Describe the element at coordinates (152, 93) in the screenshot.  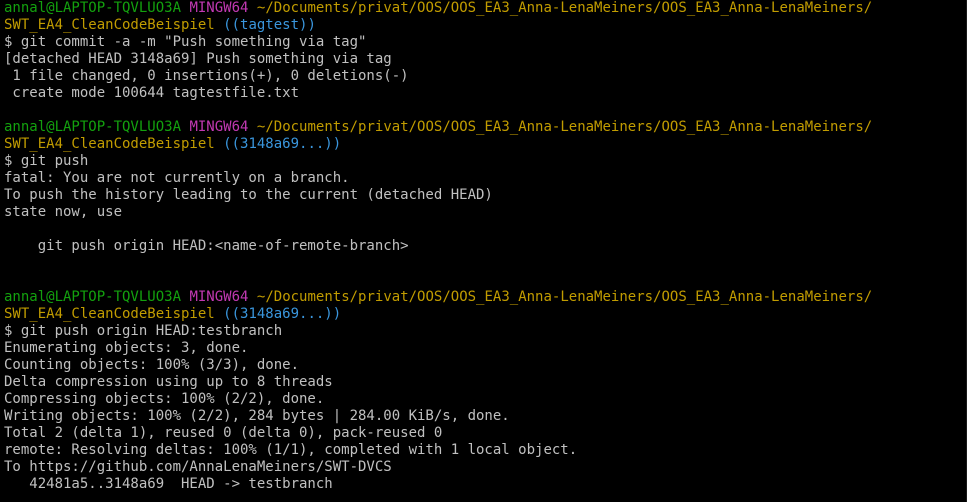
I see `output-text: create mode 100644 tagtestfile.txt` at that location.